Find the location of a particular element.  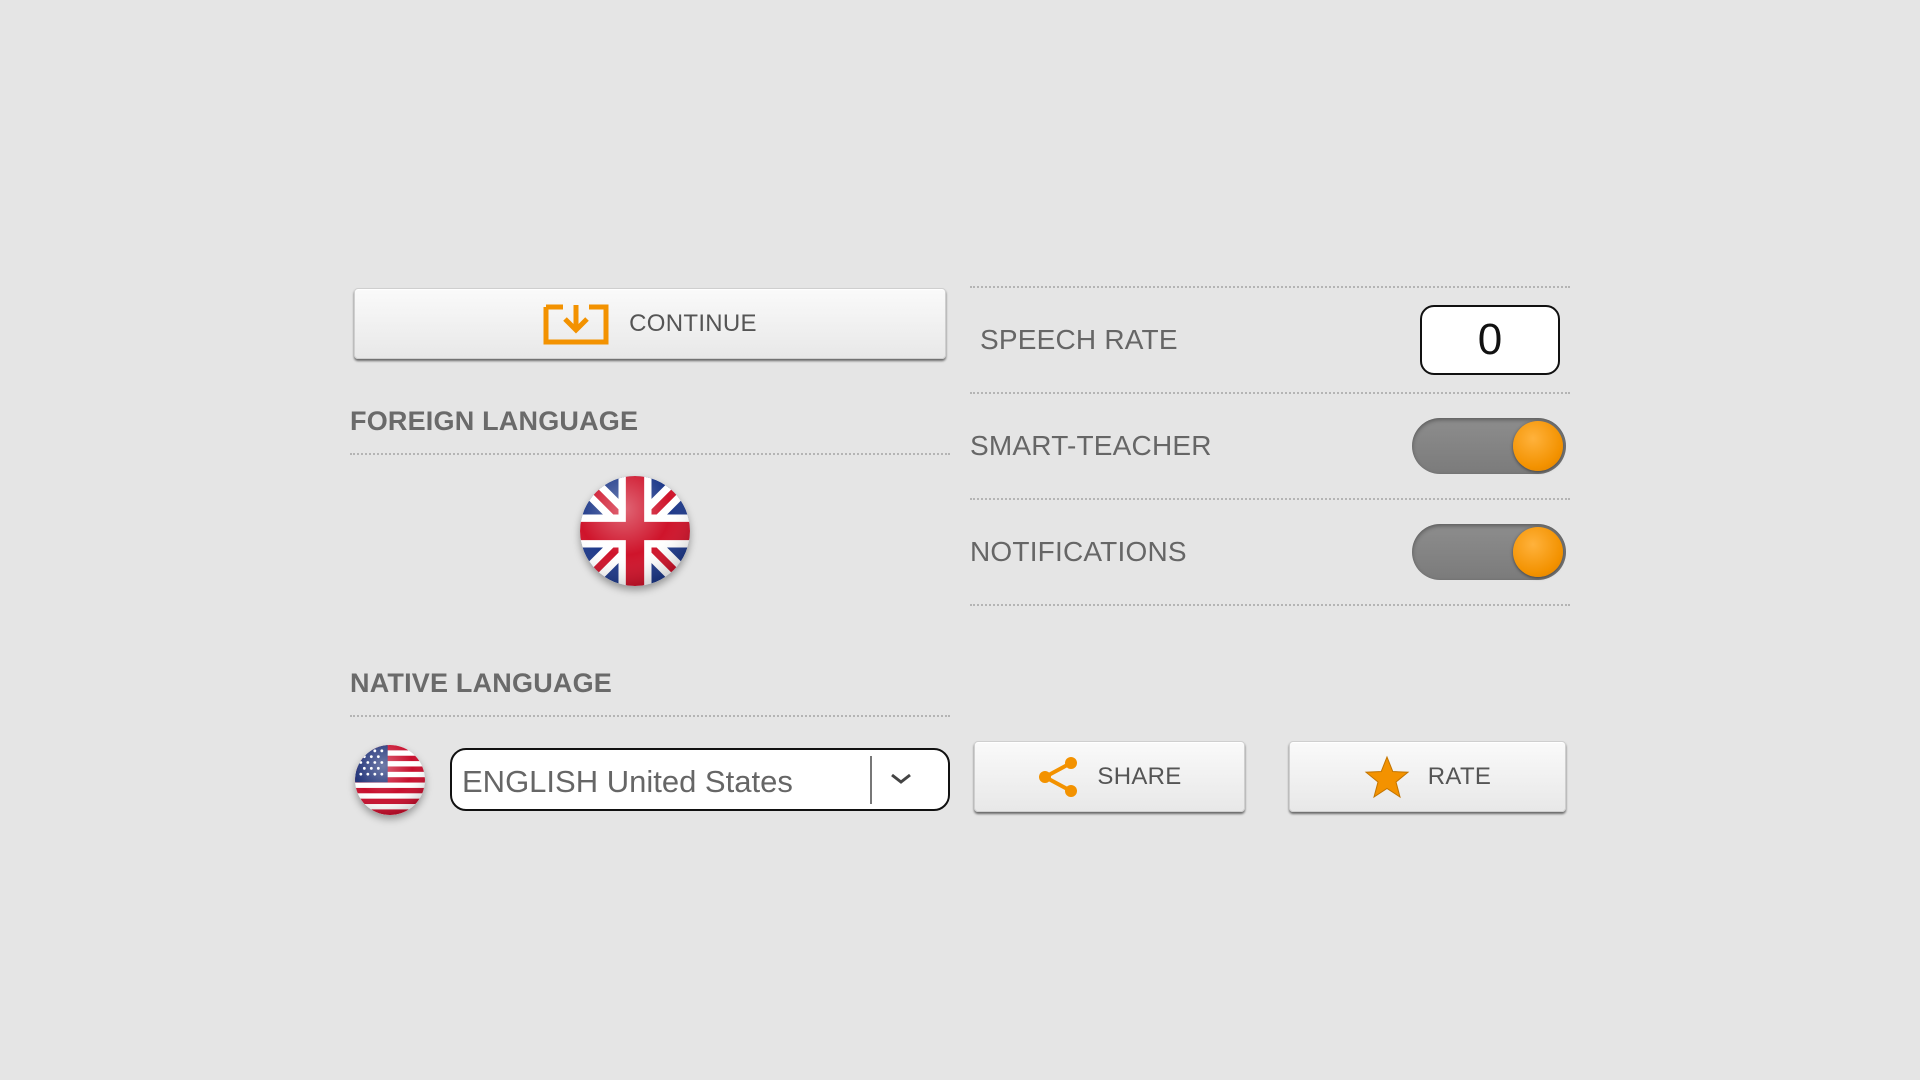

foreign-language-heading: FOREIGN LANGUAGE is located at coordinates (494, 421).